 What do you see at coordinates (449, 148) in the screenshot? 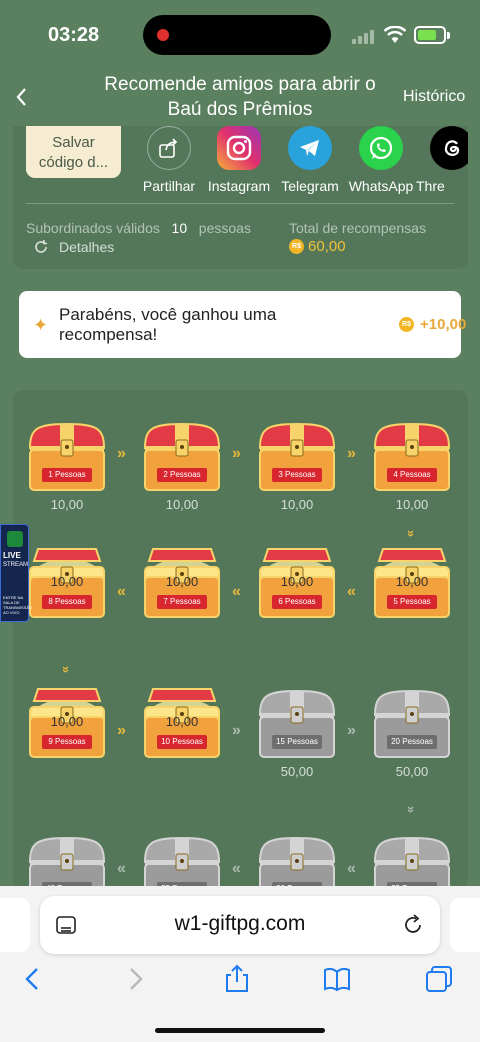
I see `threads-icon` at bounding box center [449, 148].